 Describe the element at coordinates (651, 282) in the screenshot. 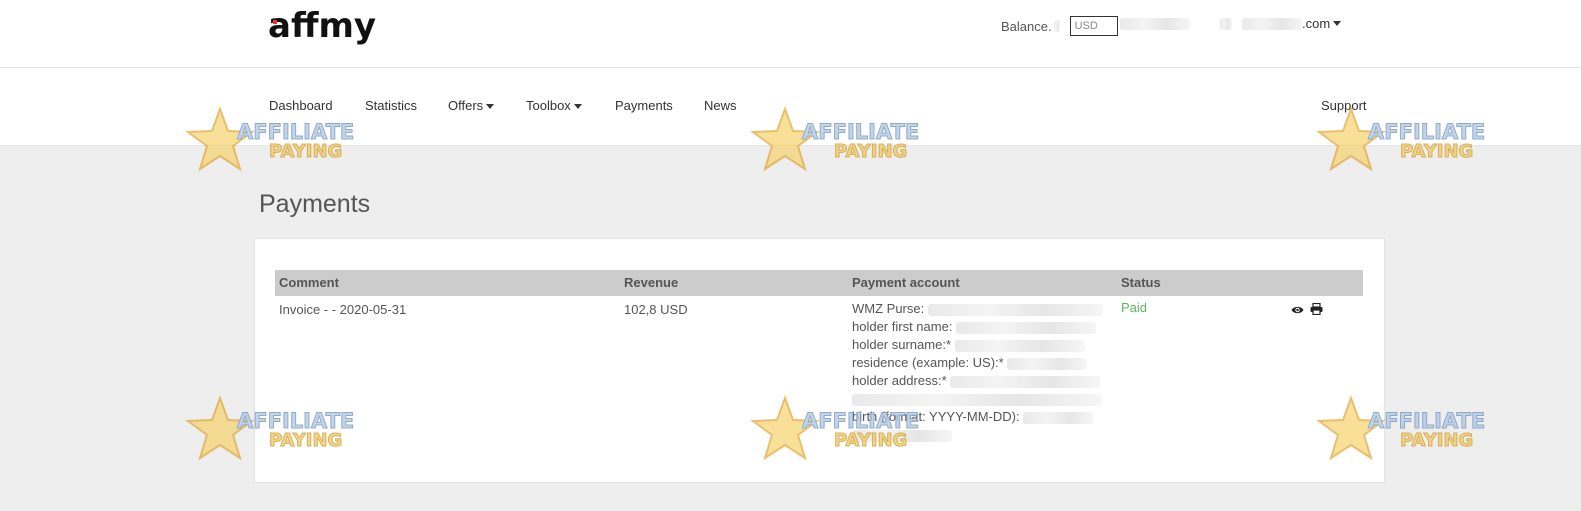

I see `column-header-revenue: Revenue` at that location.